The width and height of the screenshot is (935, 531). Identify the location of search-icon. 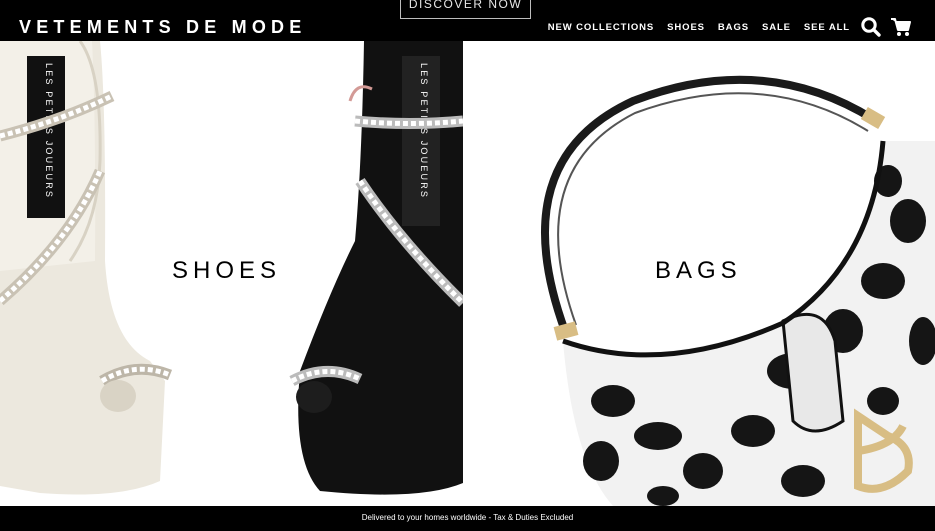
(871, 27).